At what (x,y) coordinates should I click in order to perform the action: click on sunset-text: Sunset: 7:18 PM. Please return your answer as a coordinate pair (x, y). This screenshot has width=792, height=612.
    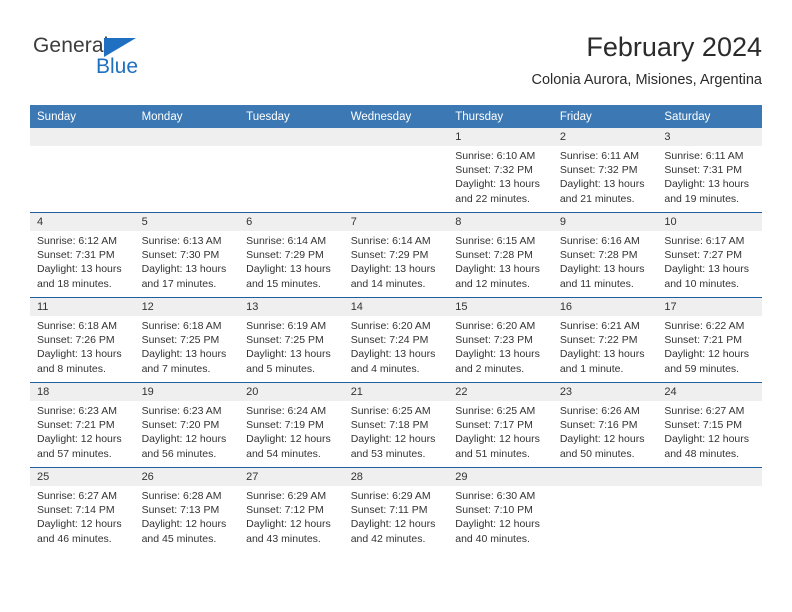
    Looking at the image, I should click on (389, 425).